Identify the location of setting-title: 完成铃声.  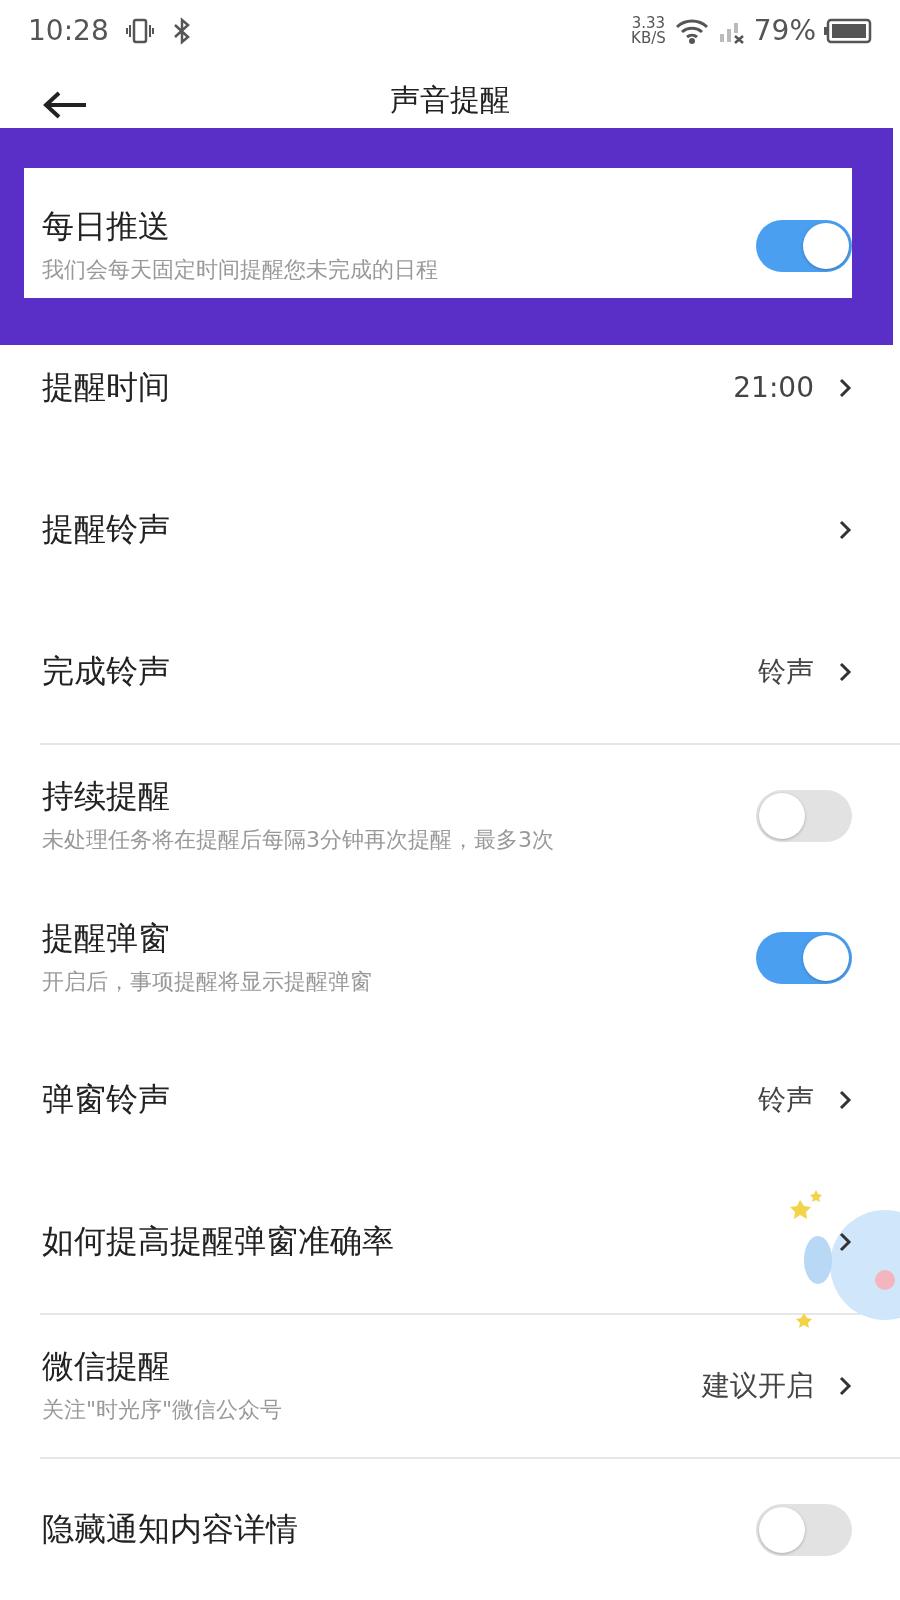
(106, 672).